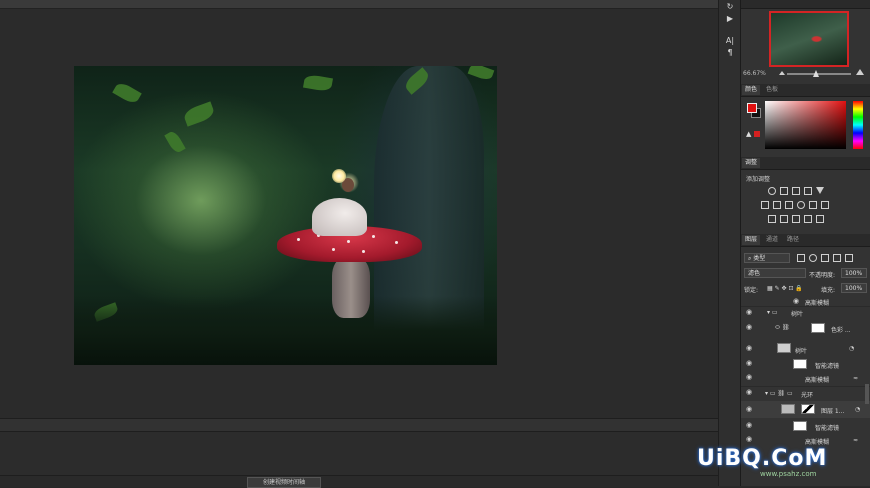 This screenshot has width=870, height=488. I want to click on filter-pixel-icon, so click(801, 258).